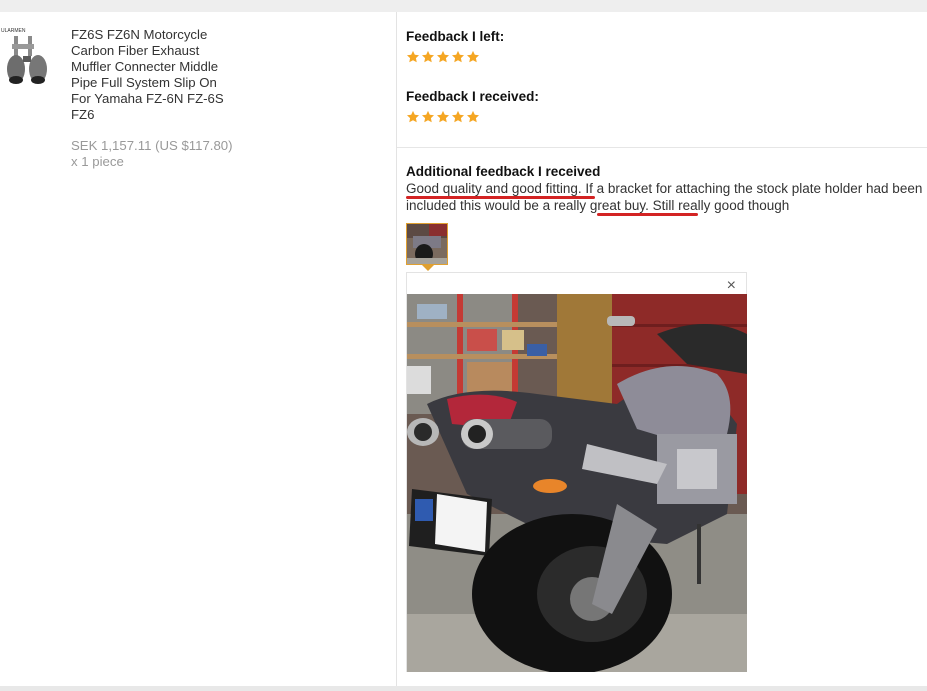  Describe the element at coordinates (463, 6) in the screenshot. I see `top-bar` at that location.